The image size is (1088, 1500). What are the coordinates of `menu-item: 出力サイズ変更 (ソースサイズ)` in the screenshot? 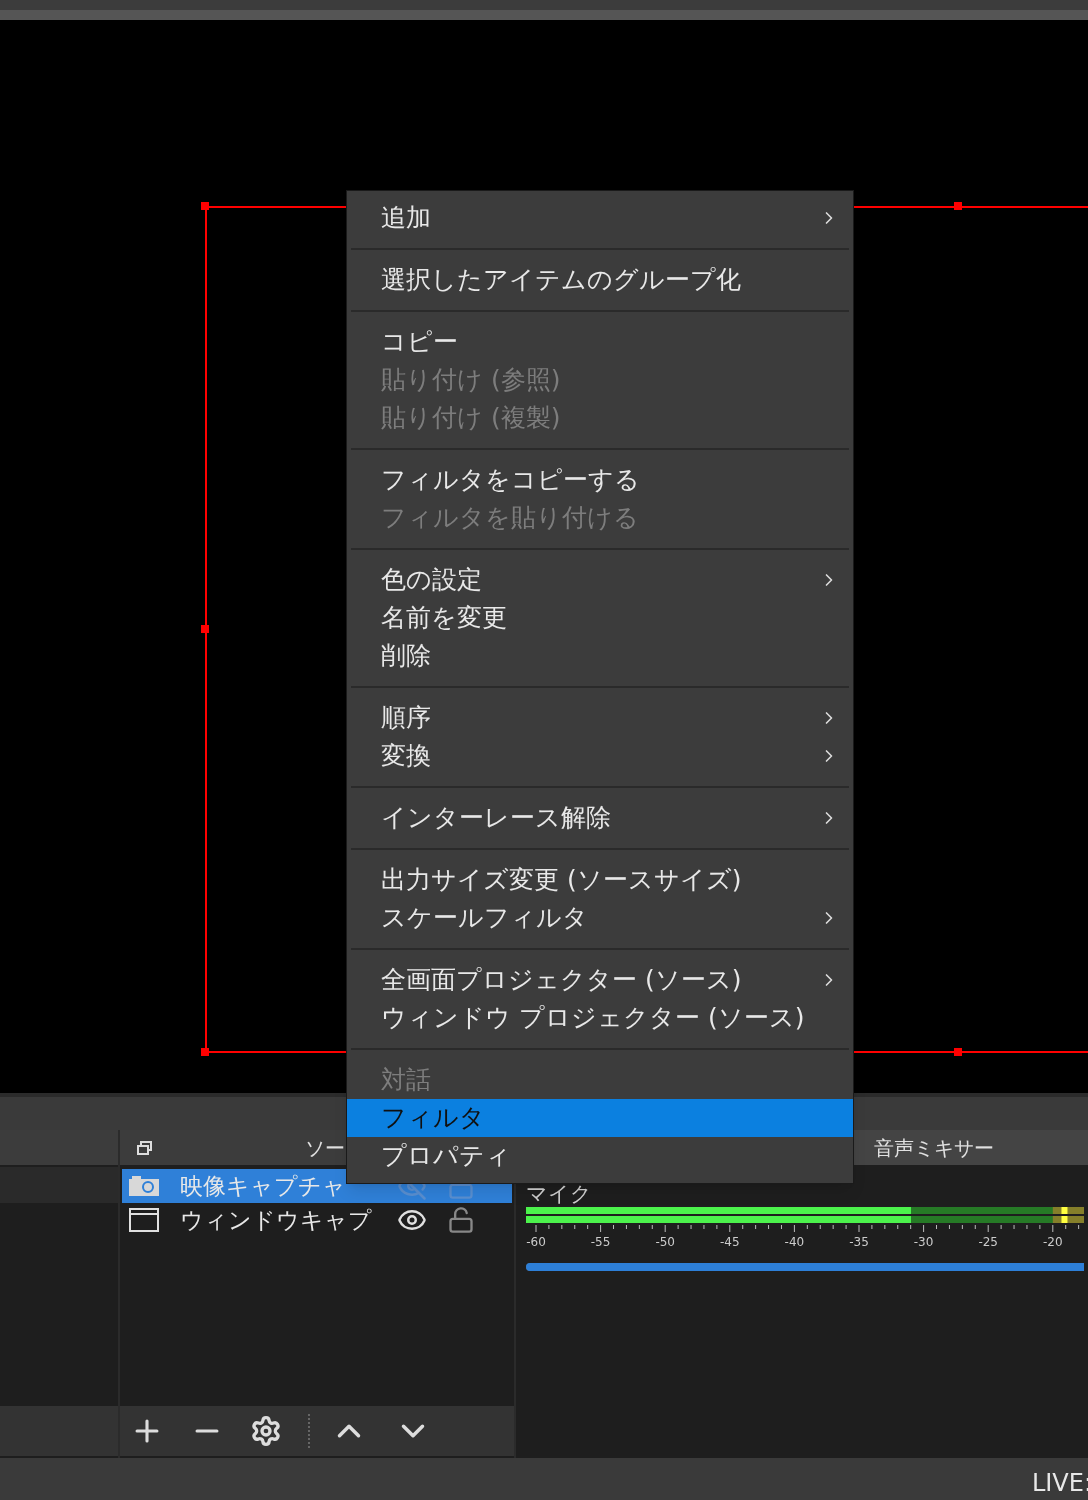 It's located at (600, 880).